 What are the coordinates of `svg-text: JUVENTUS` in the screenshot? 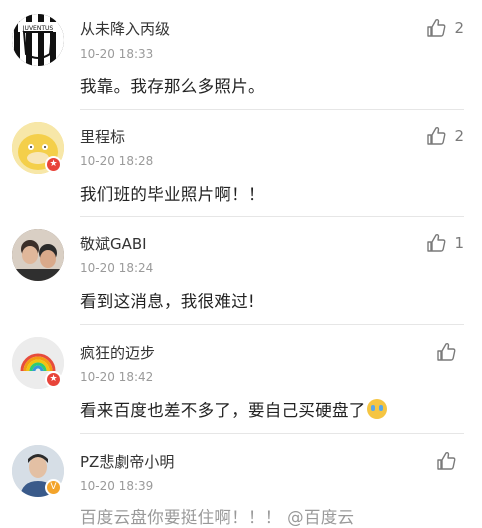 It's located at (38, 28).